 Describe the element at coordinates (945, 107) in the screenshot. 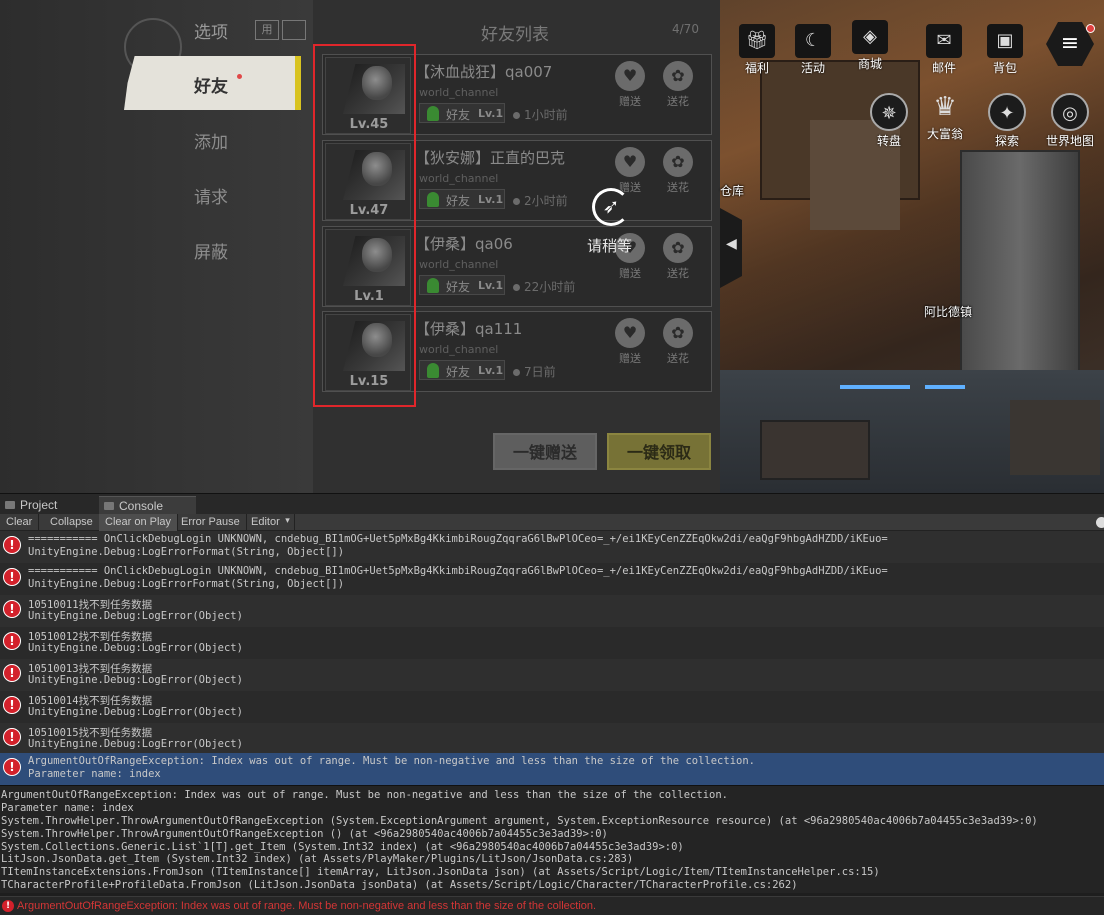

I see `hat-icon: ♛` at that location.